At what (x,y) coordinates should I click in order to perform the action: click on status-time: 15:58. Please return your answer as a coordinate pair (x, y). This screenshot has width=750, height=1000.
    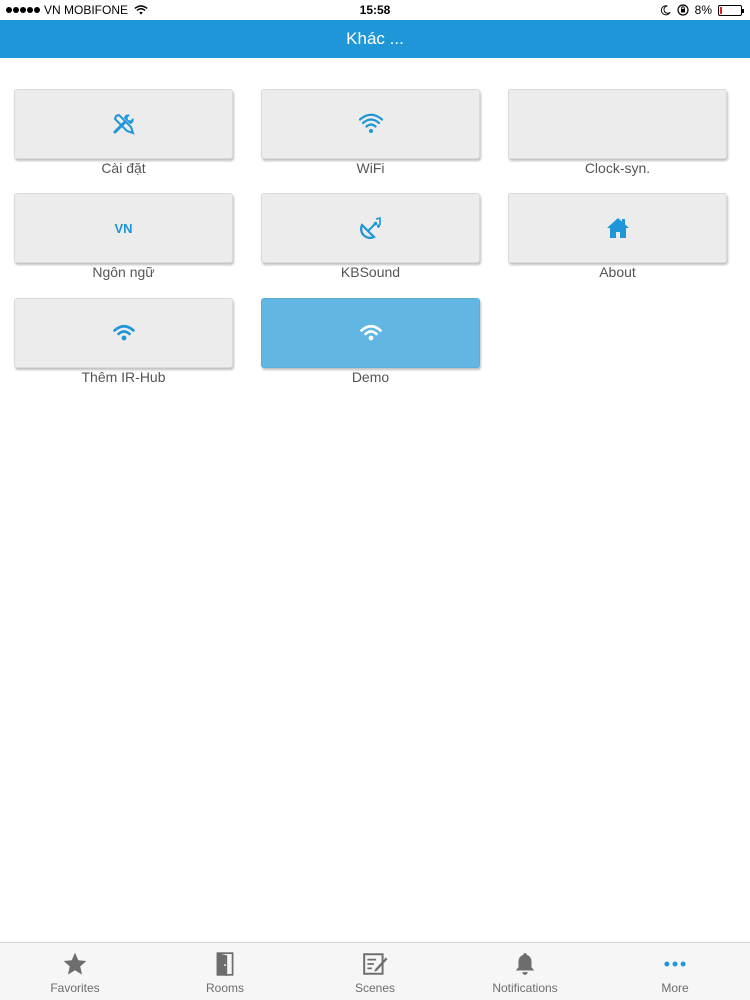
    Looking at the image, I should click on (375, 10).